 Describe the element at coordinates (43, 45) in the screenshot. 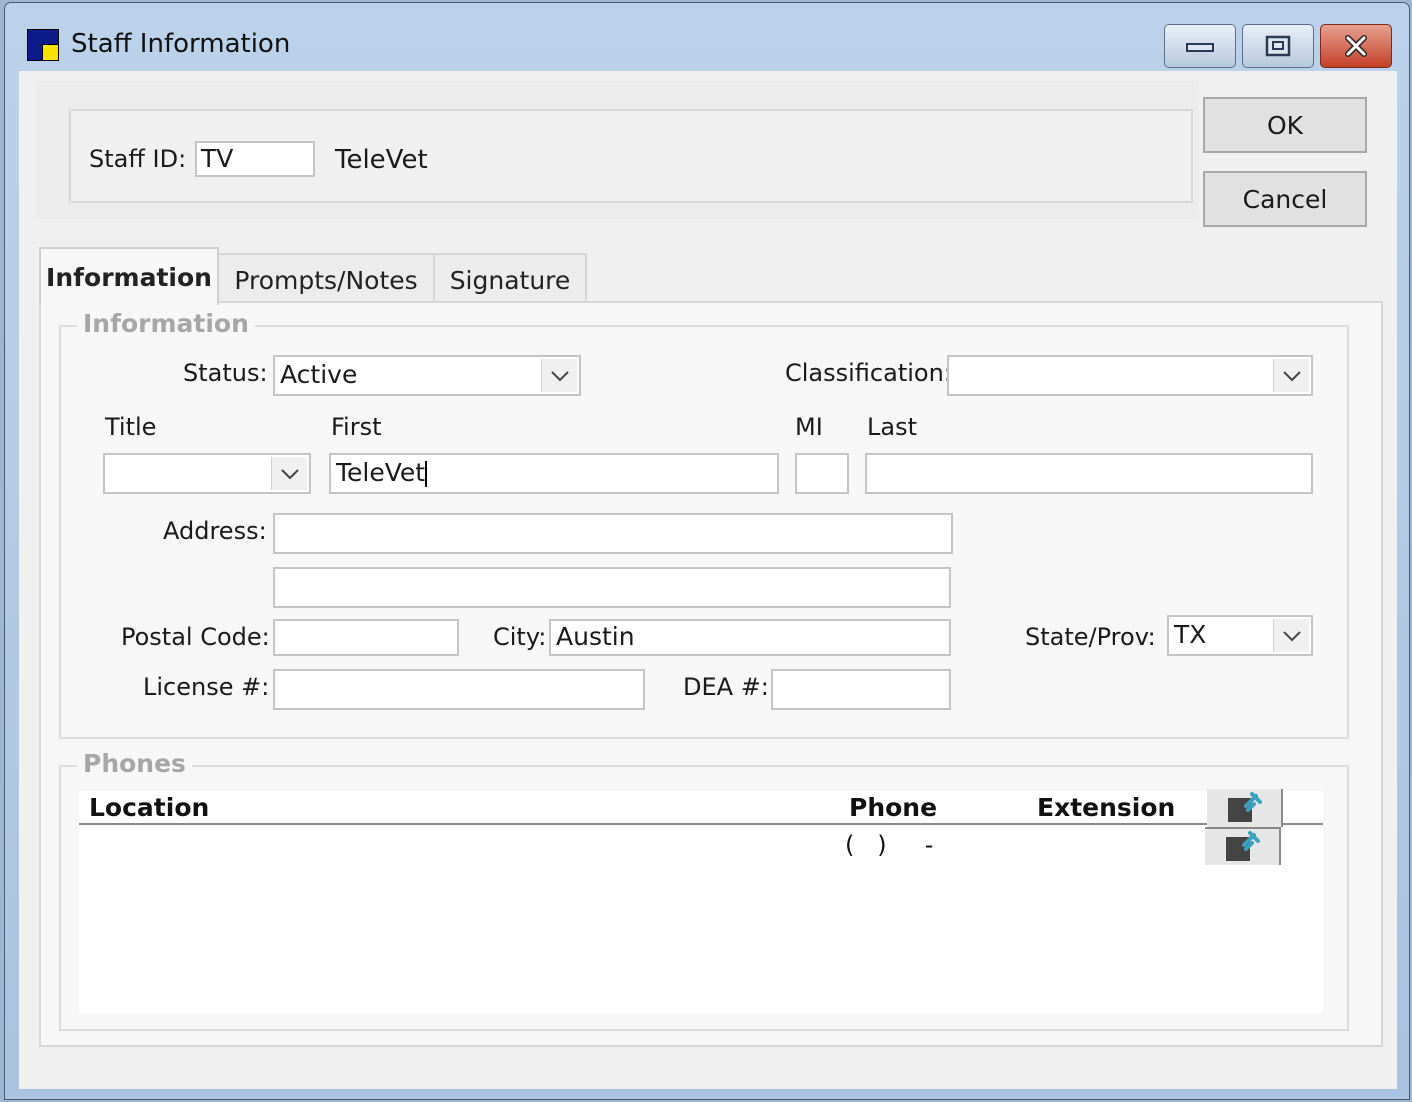

I see `app-icon` at that location.